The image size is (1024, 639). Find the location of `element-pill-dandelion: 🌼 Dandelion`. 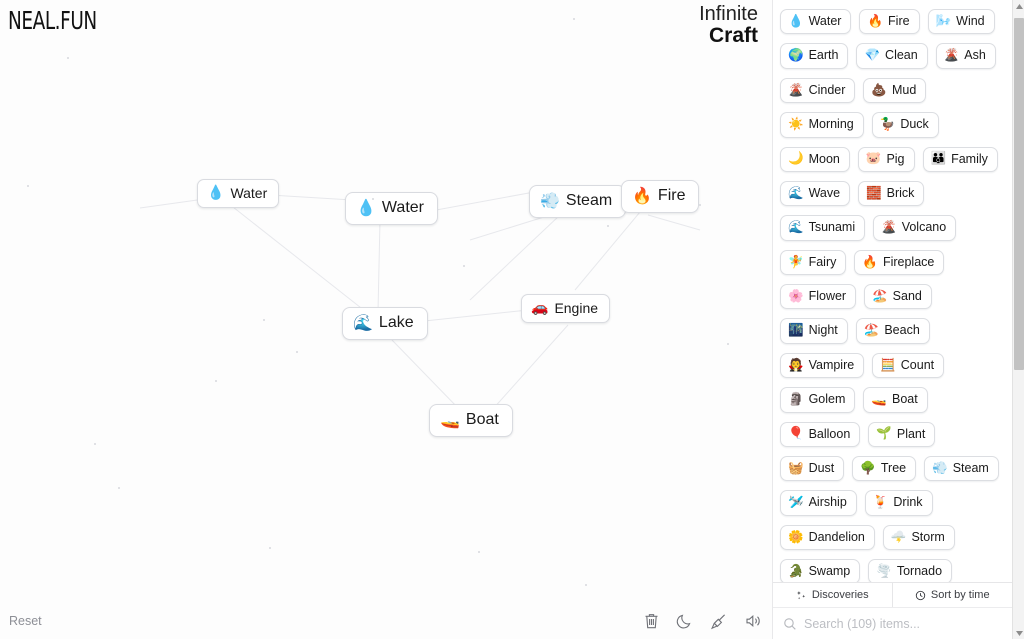

element-pill-dandelion: 🌼 Dandelion is located at coordinates (827, 537).